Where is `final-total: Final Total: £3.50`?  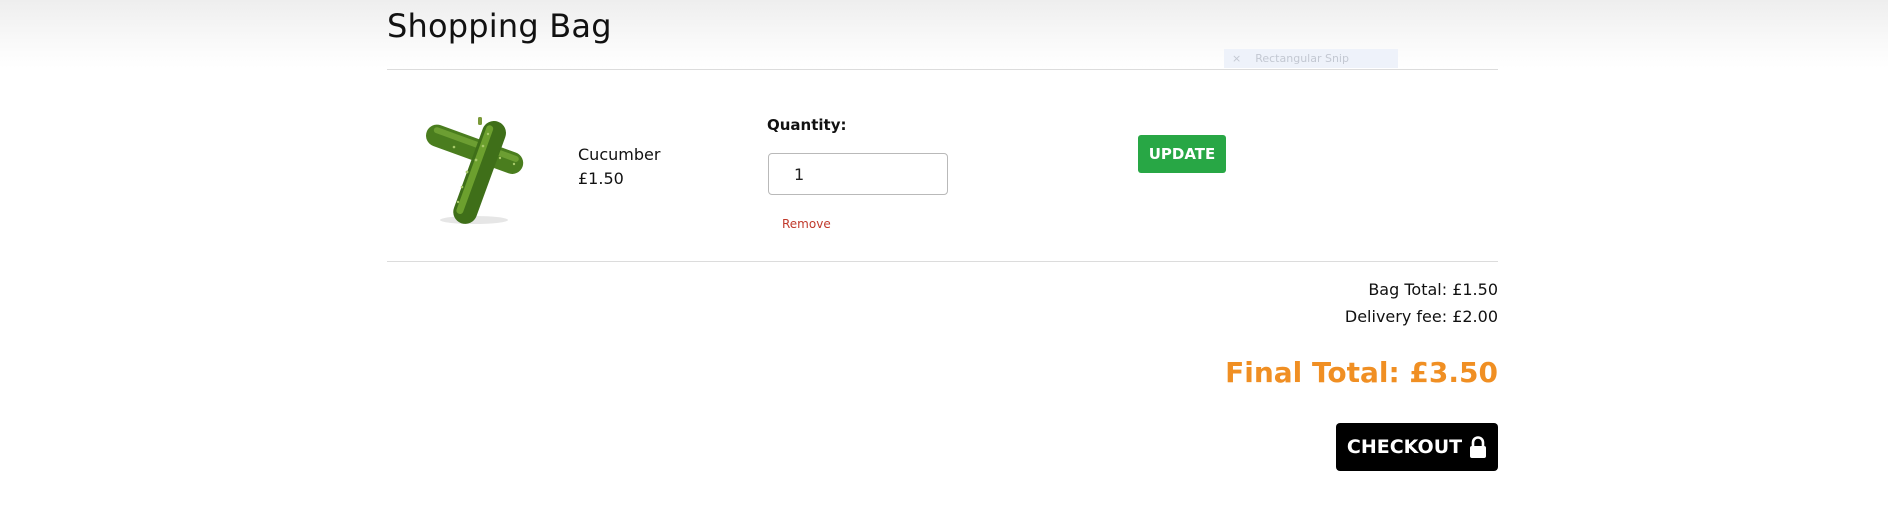 final-total: Final Total: £3.50 is located at coordinates (1361, 372).